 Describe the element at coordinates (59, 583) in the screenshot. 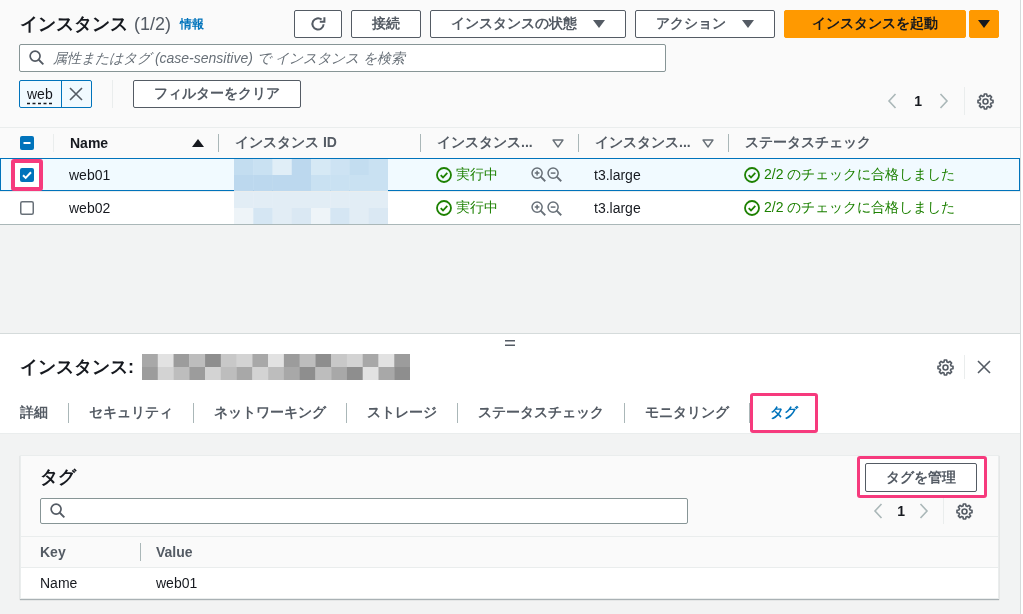

I see `table-cell-text: Name` at that location.